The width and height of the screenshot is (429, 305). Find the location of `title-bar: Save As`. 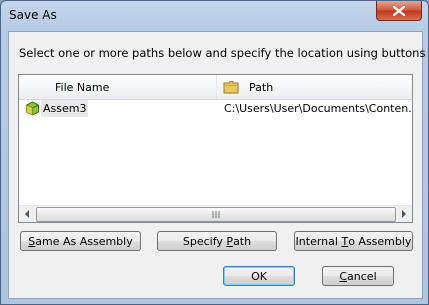

title-bar: Save As is located at coordinates (214, 16).